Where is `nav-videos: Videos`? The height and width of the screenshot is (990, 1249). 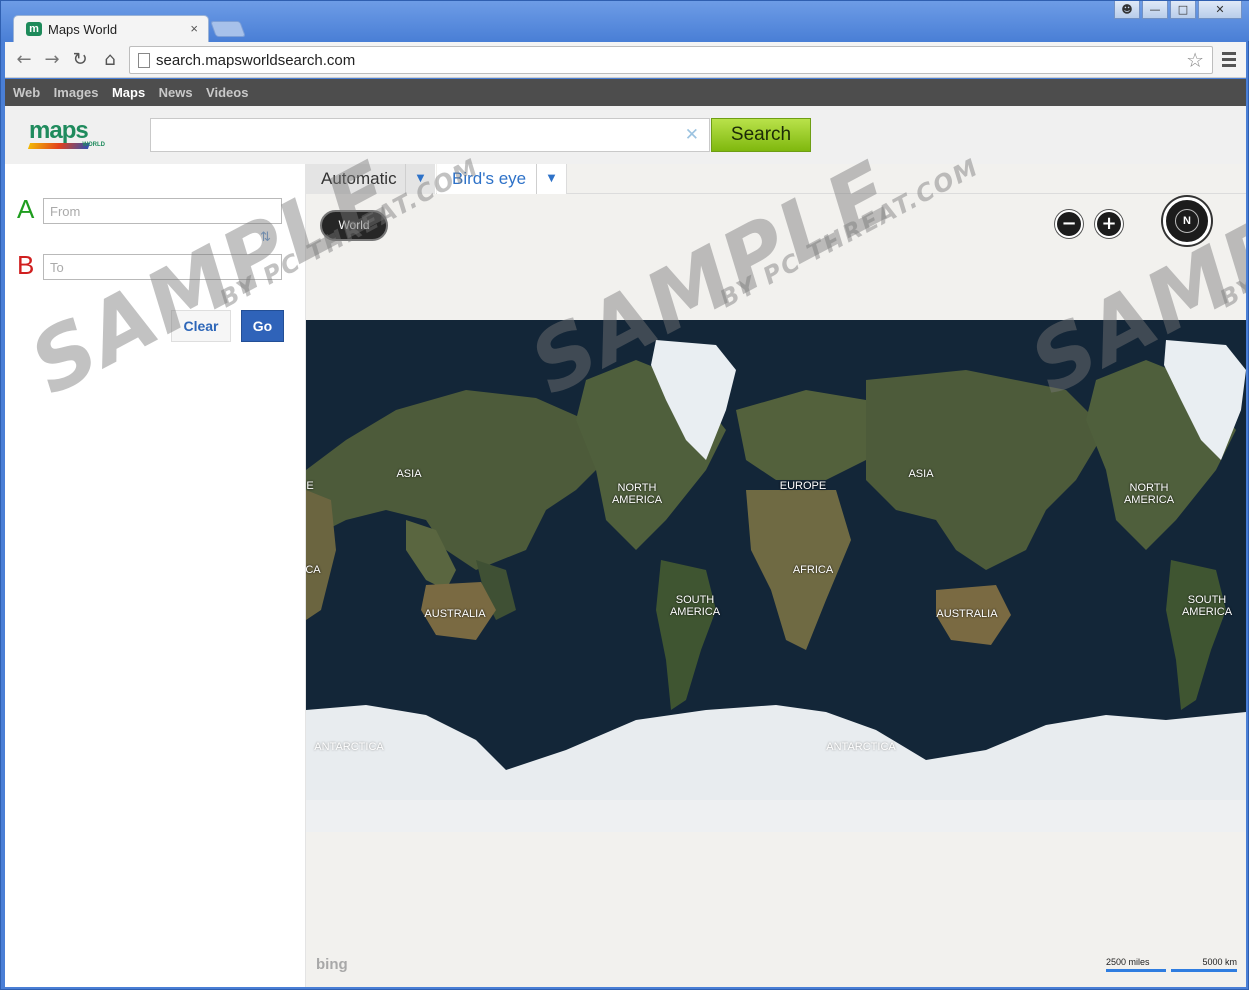
nav-videos: Videos is located at coordinates (227, 93).